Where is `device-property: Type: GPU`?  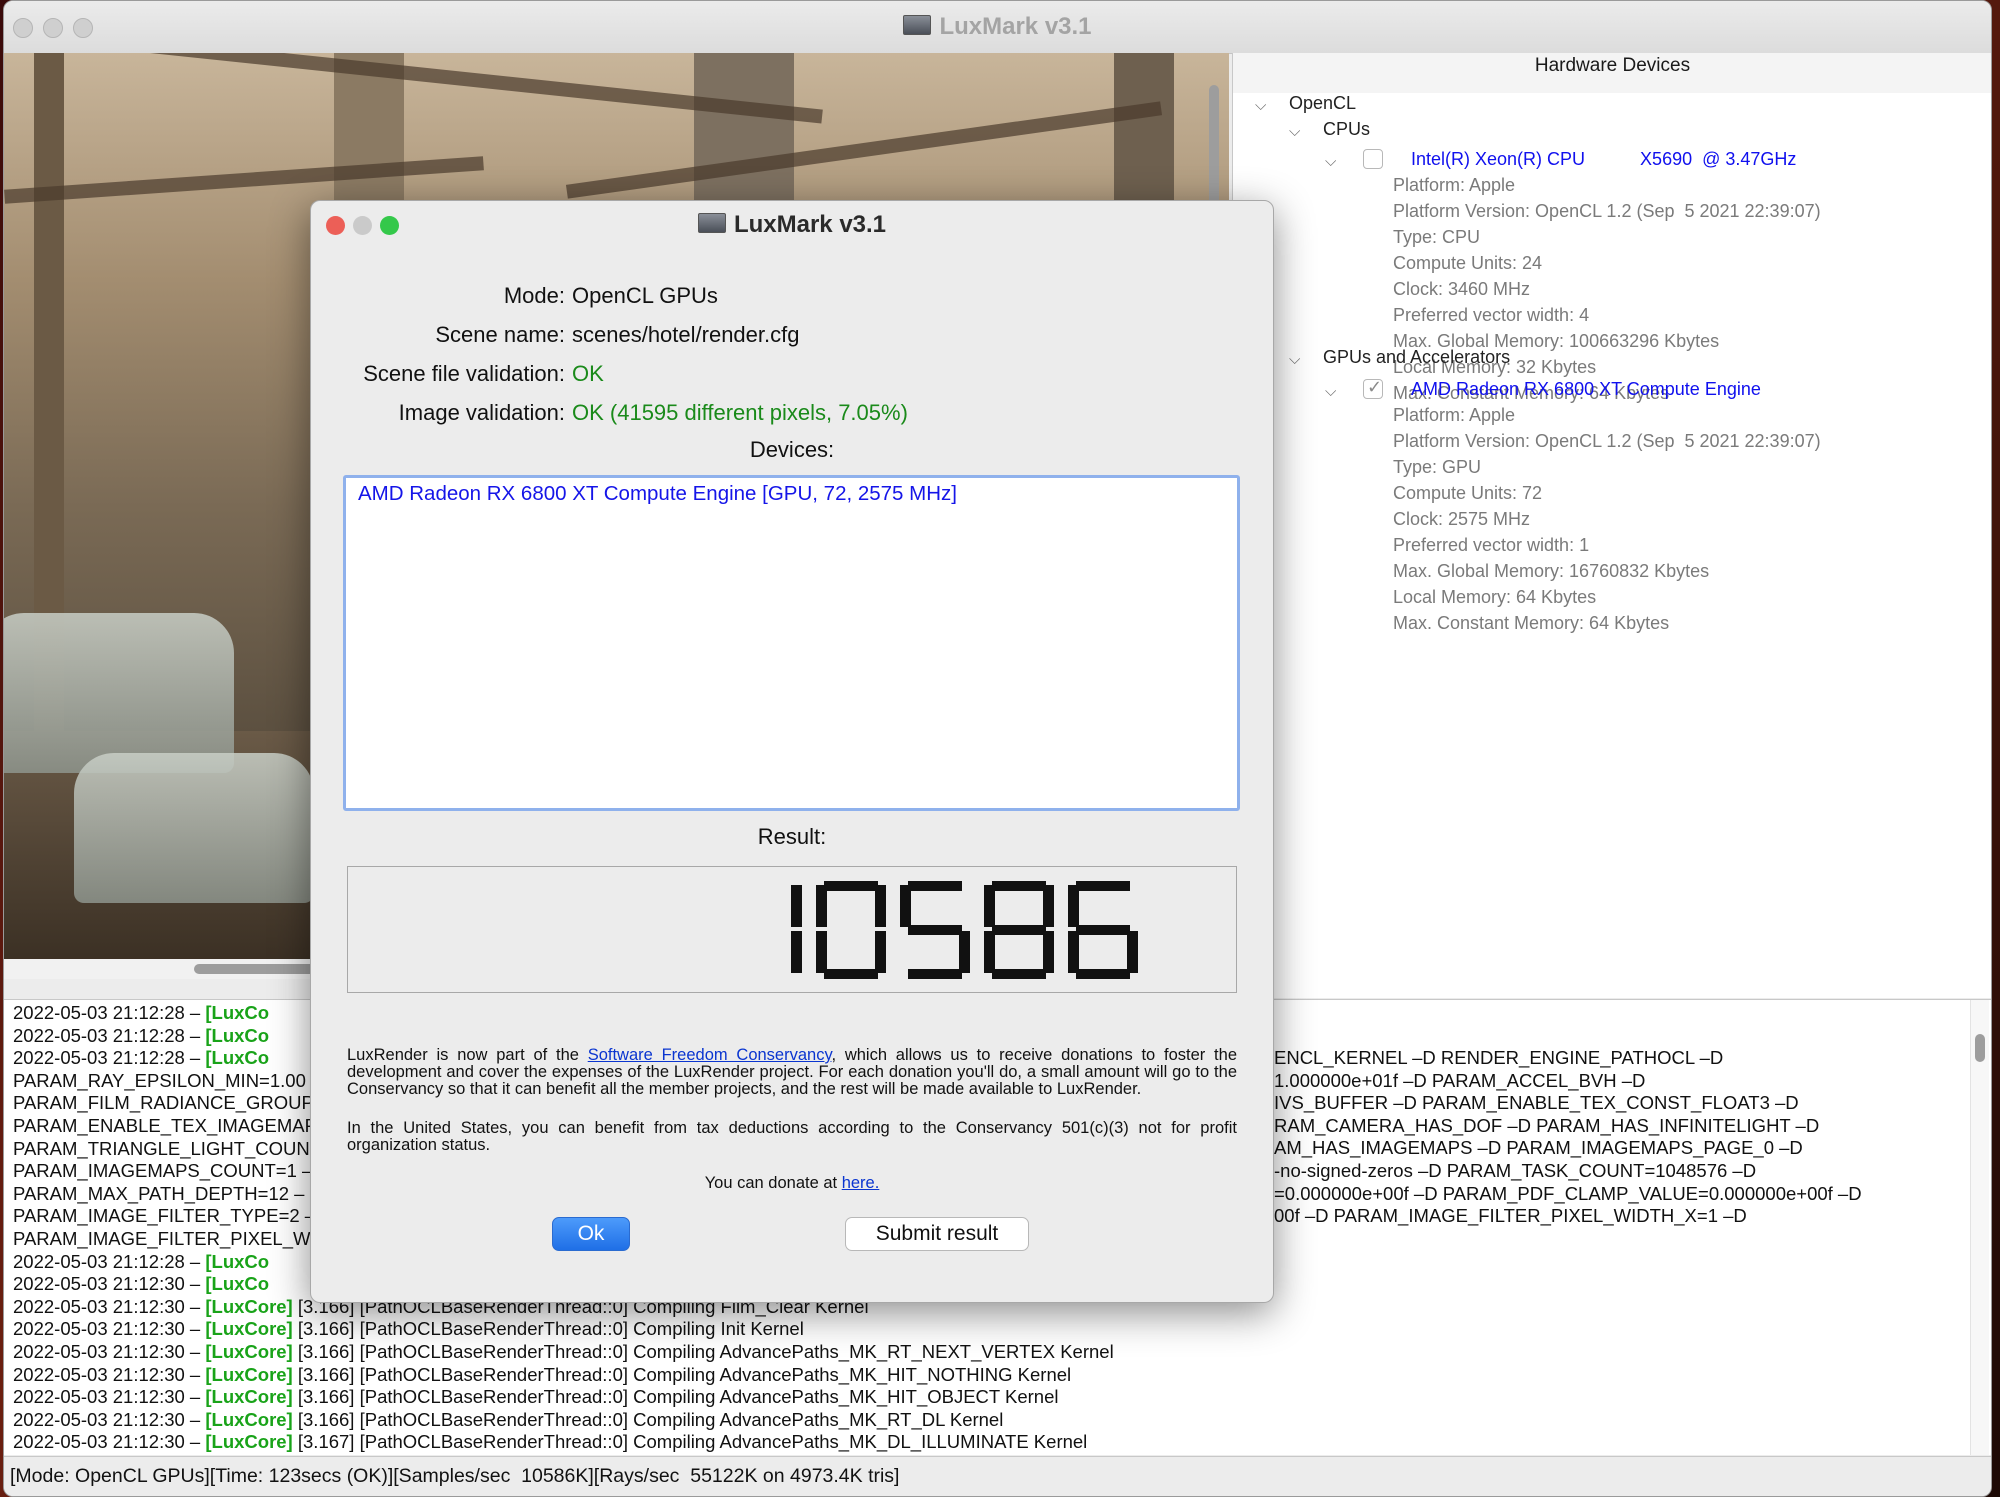 device-property: Type: GPU is located at coordinates (1437, 467).